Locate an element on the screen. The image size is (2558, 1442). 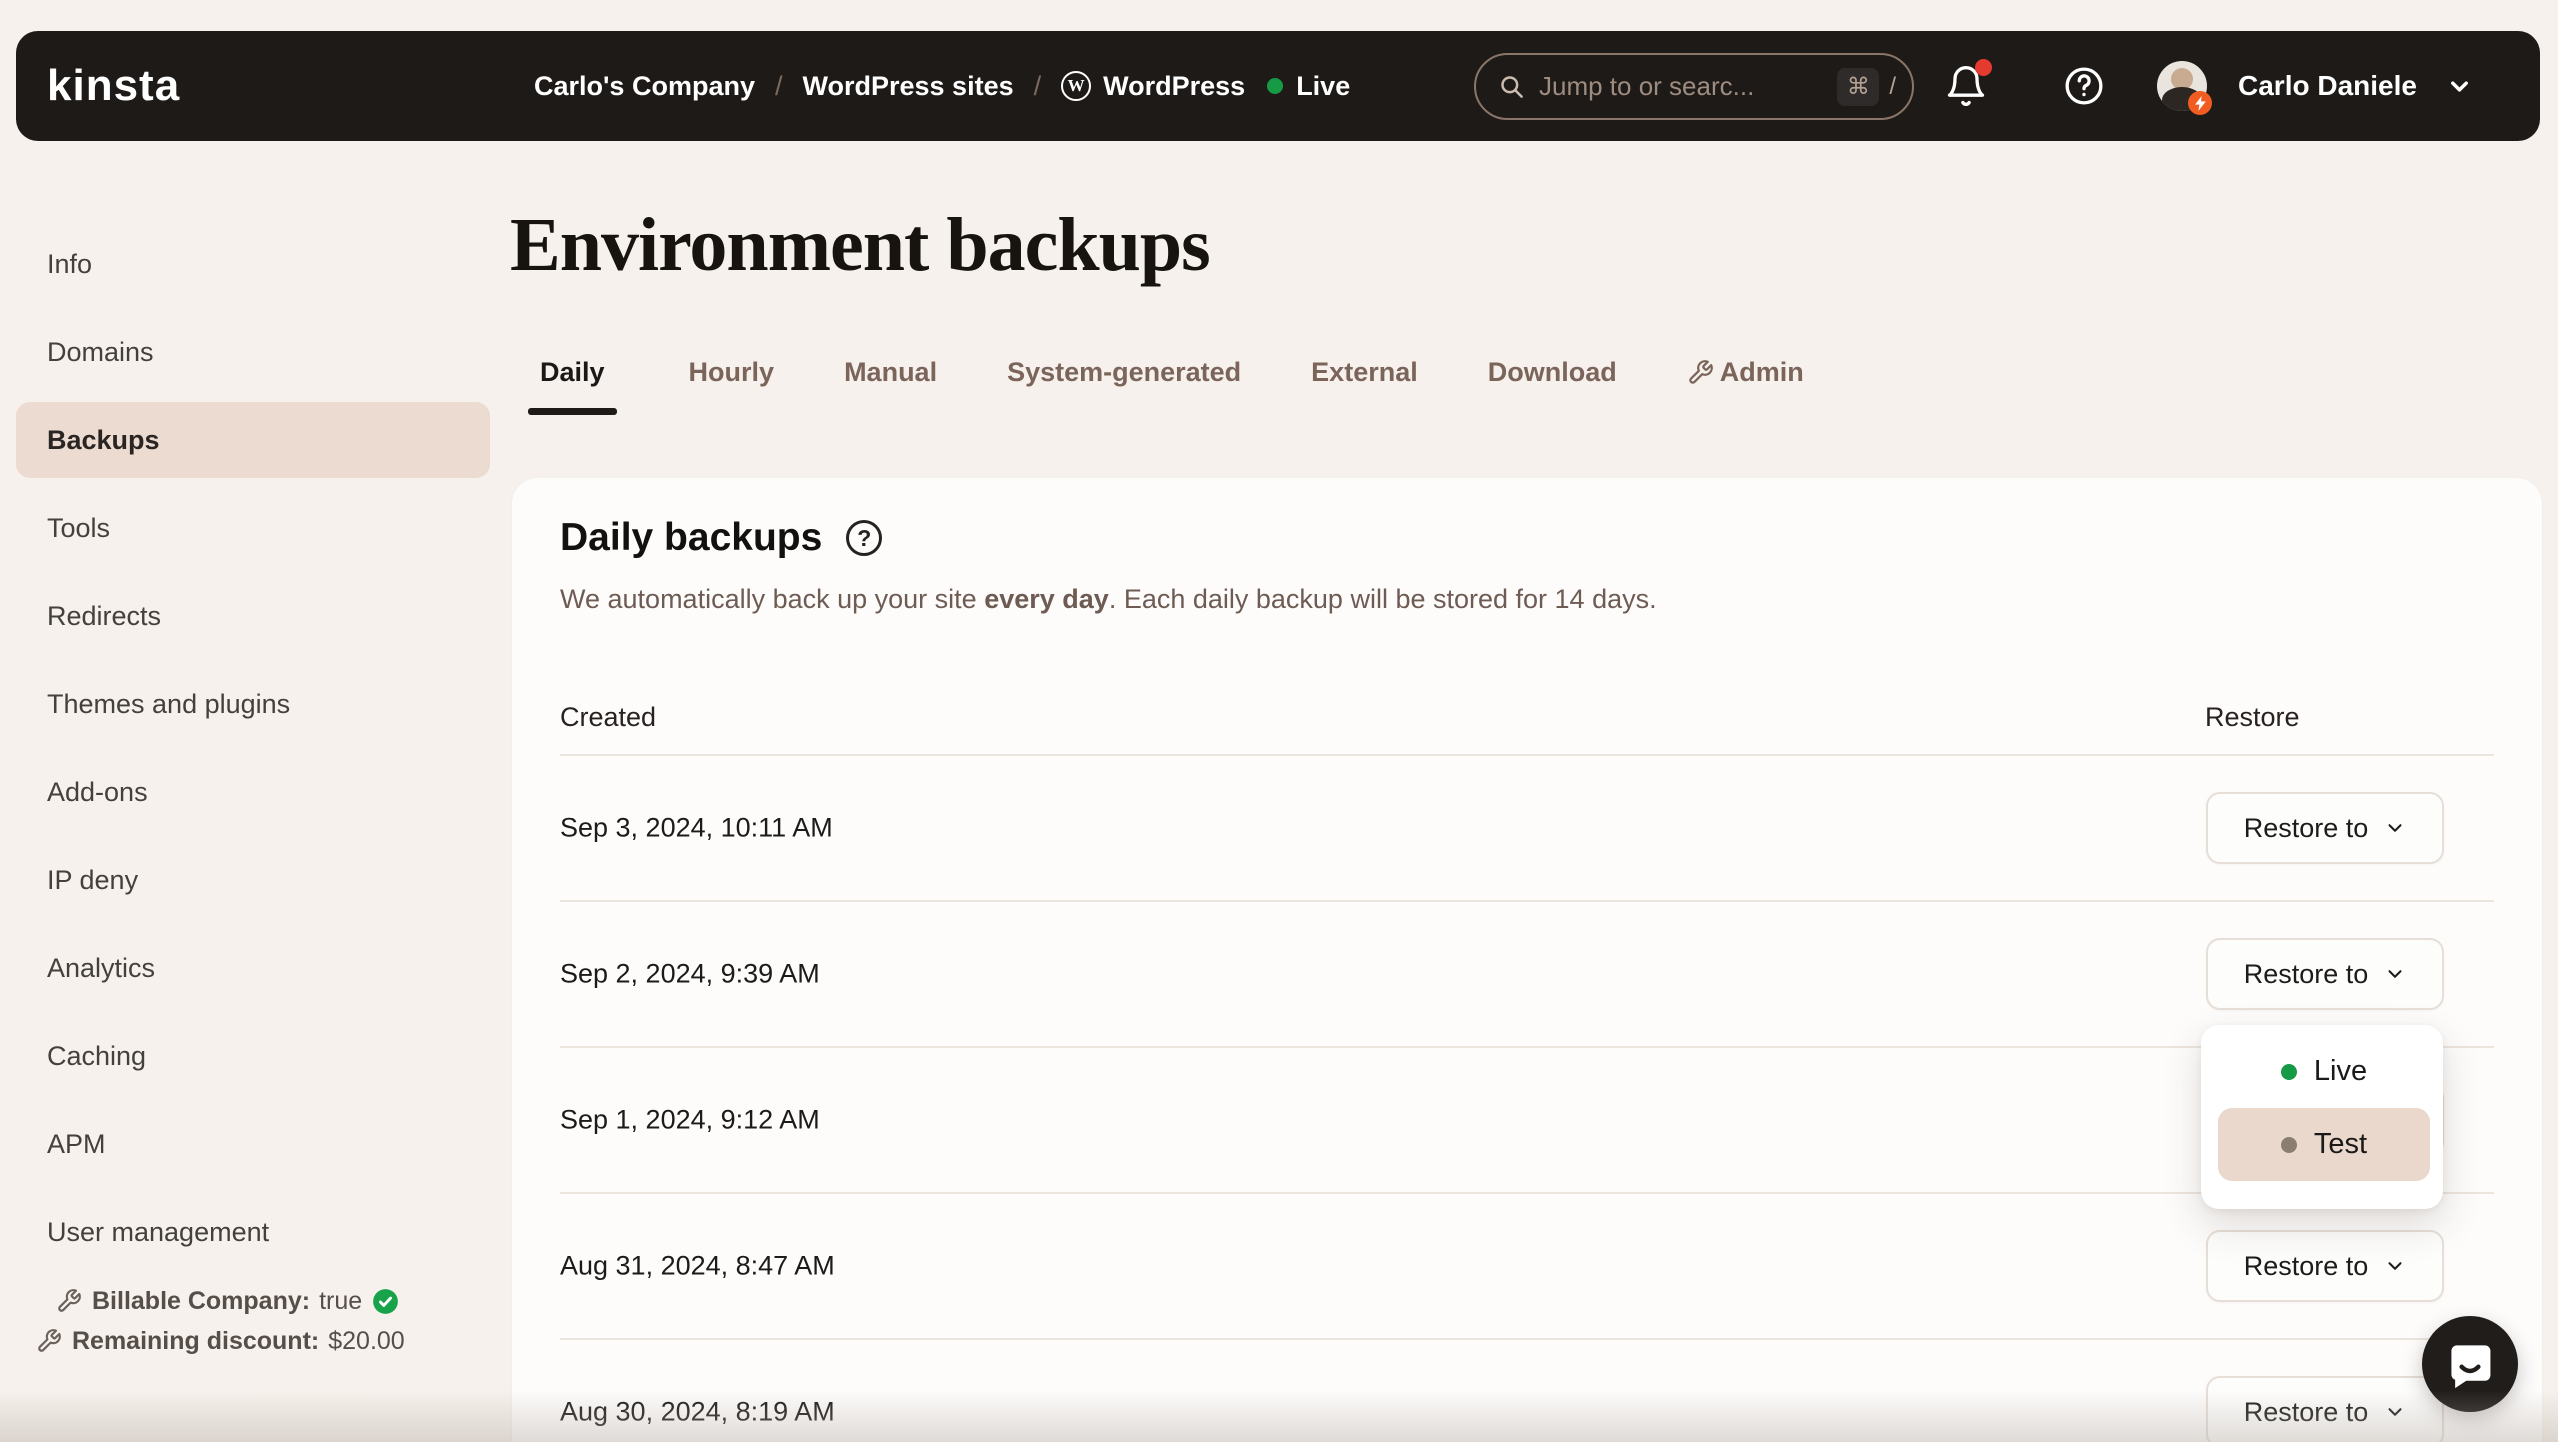
tab-hourly: Hourly is located at coordinates (732, 372).